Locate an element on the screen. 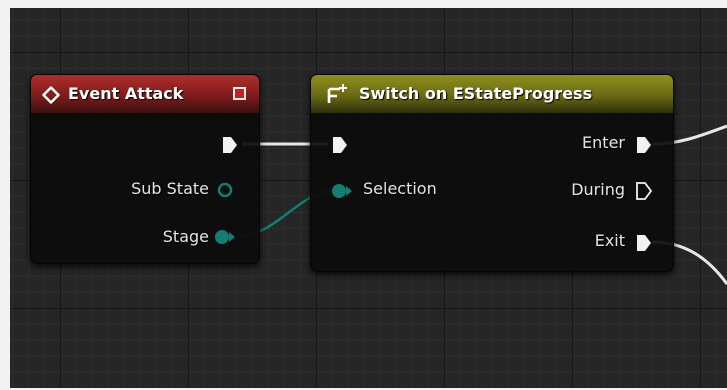 The width and height of the screenshot is (727, 390). exec-input-pin is located at coordinates (340, 145).